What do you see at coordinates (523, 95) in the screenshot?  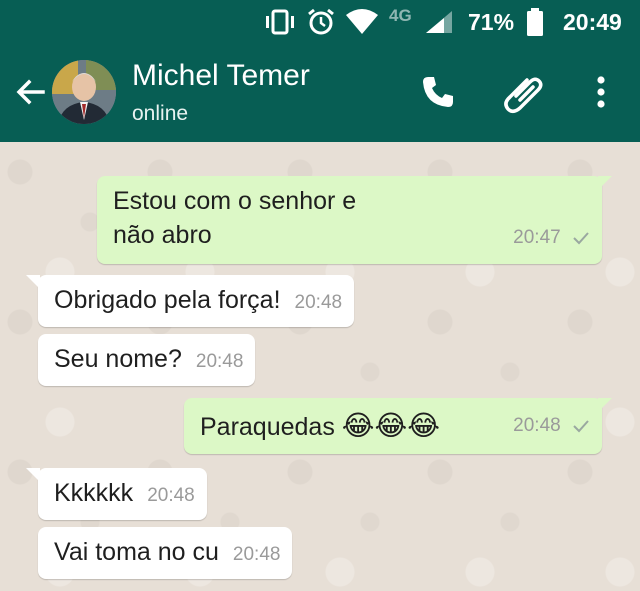 I see `attach-icon` at bounding box center [523, 95].